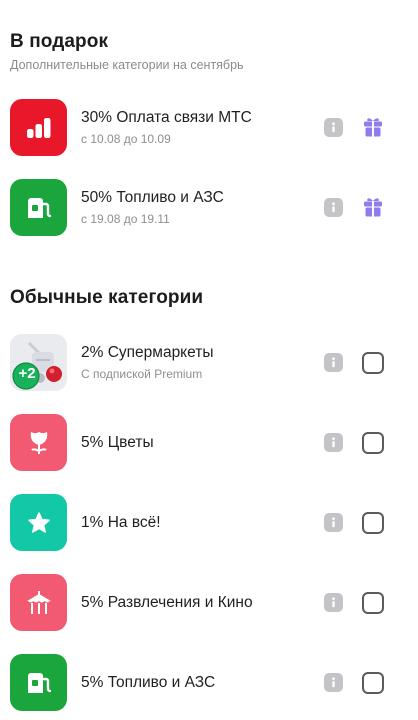 The image size is (418, 720). Describe the element at coordinates (209, 211) in the screenshot. I see `gift-category-row-fuel: 50% Топливо и АЗС с 19.08 до 19.11` at that location.